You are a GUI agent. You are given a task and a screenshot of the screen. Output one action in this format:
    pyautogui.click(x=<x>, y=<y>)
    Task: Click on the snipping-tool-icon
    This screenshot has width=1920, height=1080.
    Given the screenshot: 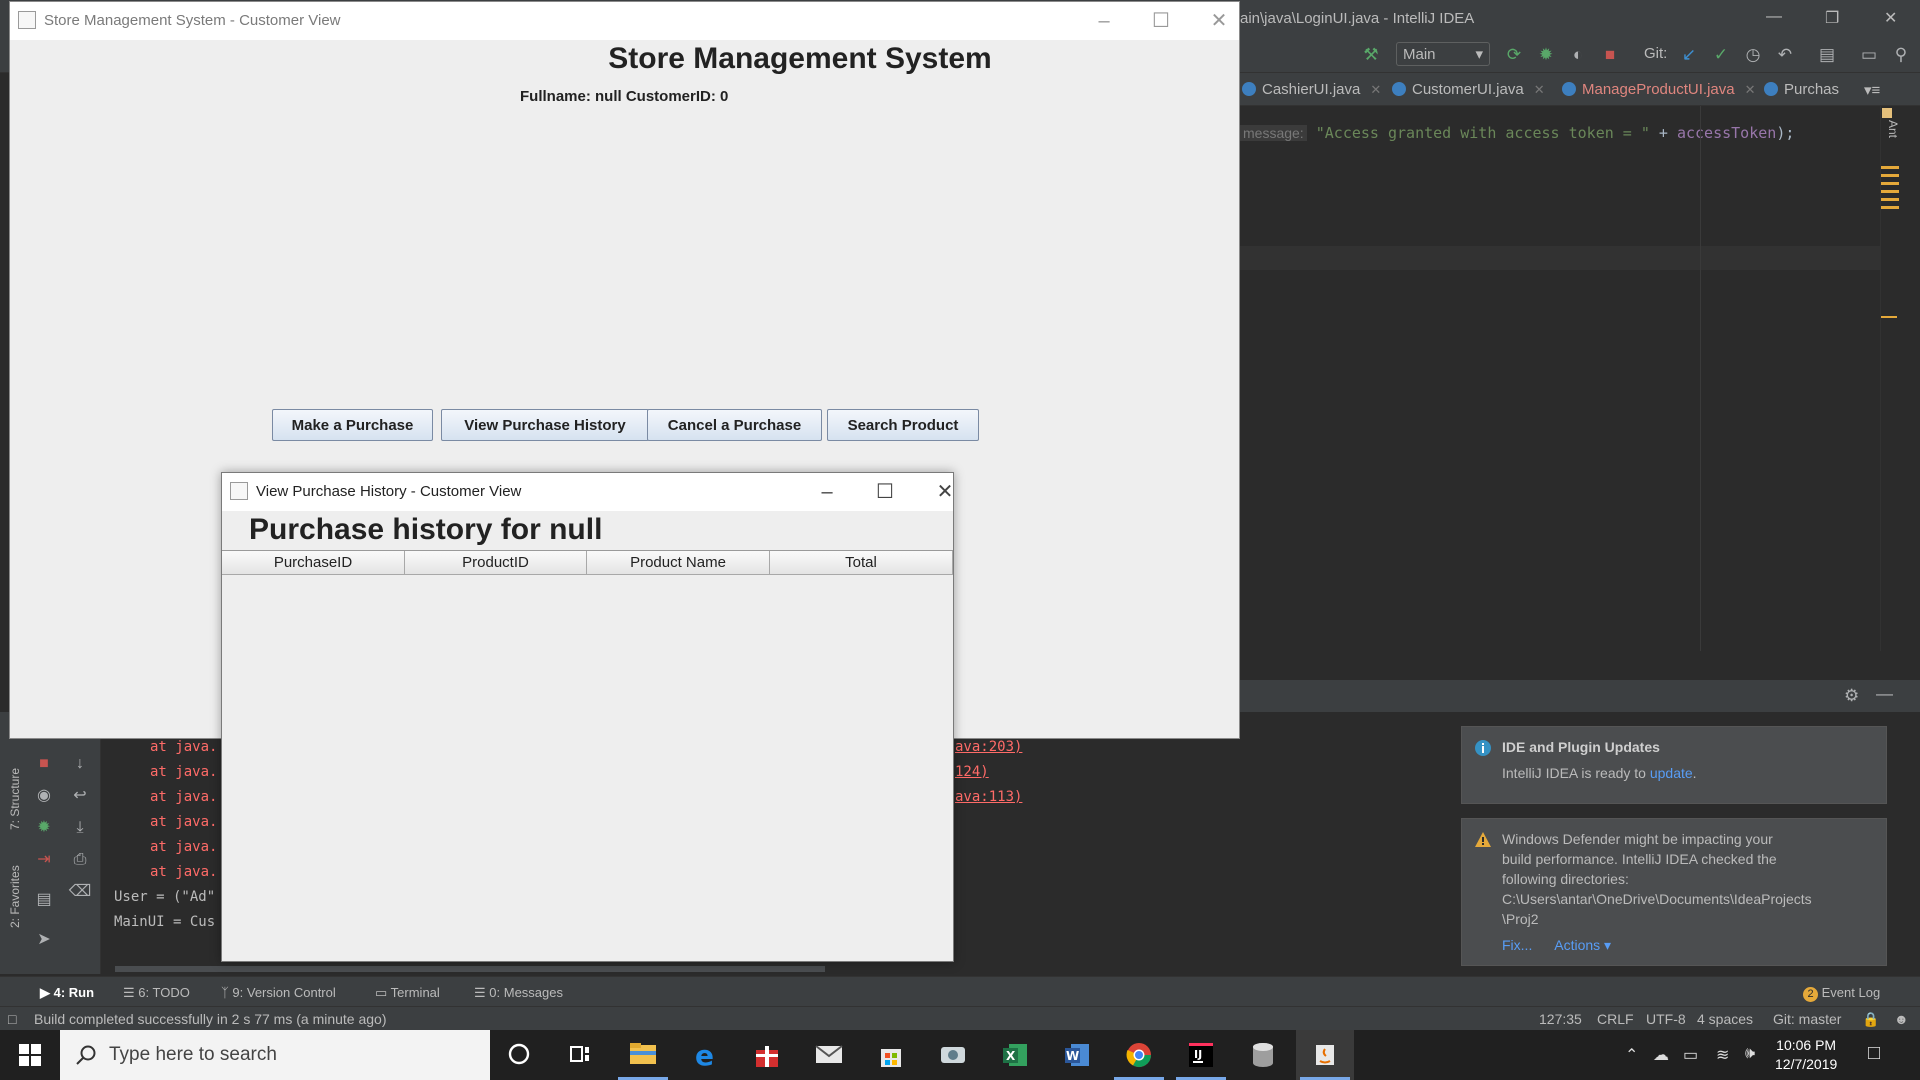 What is the action you would take?
    pyautogui.click(x=953, y=1055)
    